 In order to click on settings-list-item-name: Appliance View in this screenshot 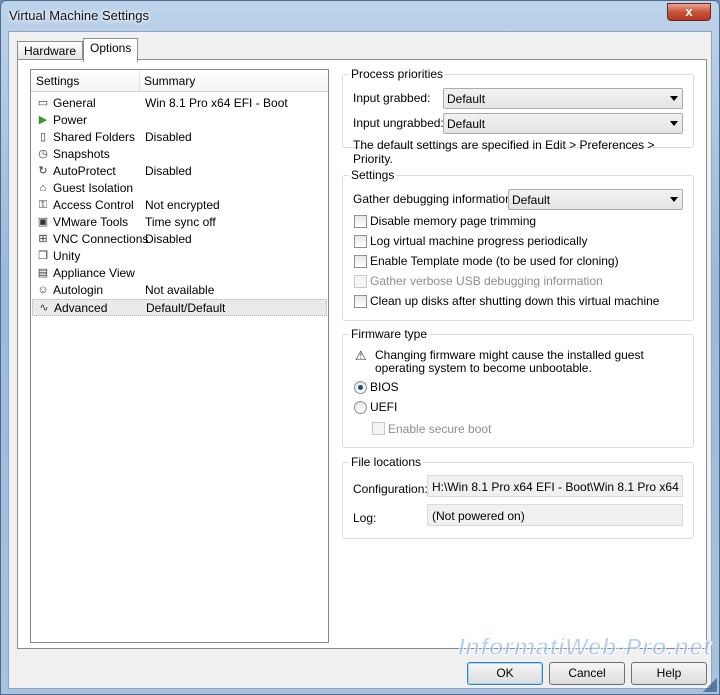, I will do `click(94, 273)`.